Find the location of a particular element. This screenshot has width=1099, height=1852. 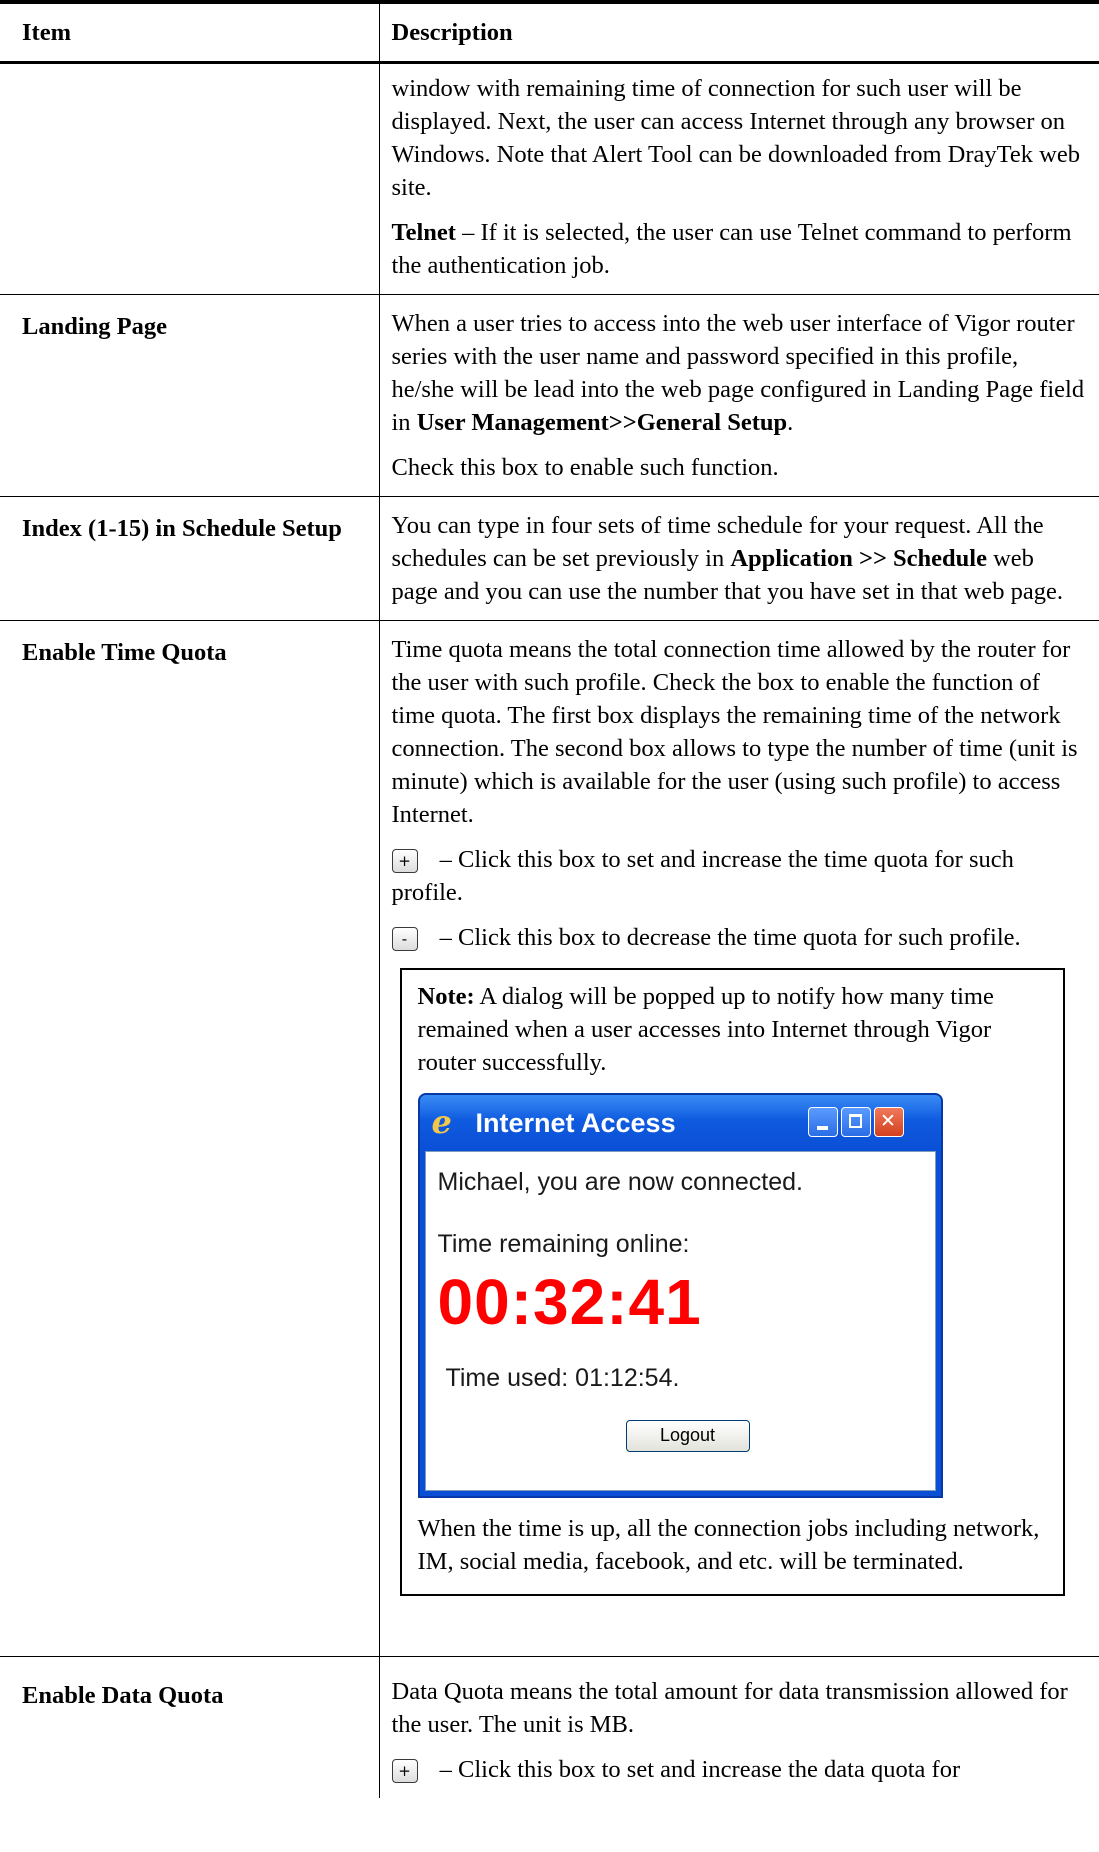

paragraph: Check this box to enable such function. is located at coordinates (585, 467).